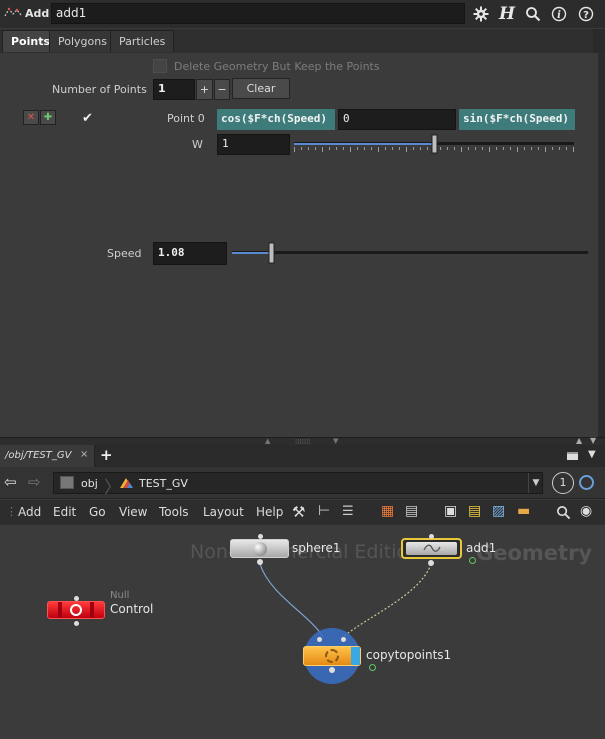 The width and height of the screenshot is (605, 739). I want to click on add-tab-icon: +, so click(106, 455).